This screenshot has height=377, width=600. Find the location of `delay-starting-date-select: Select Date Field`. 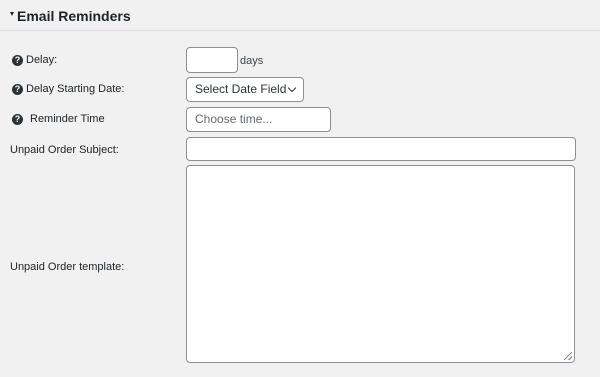

delay-starting-date-select: Select Date Field is located at coordinates (245, 89).